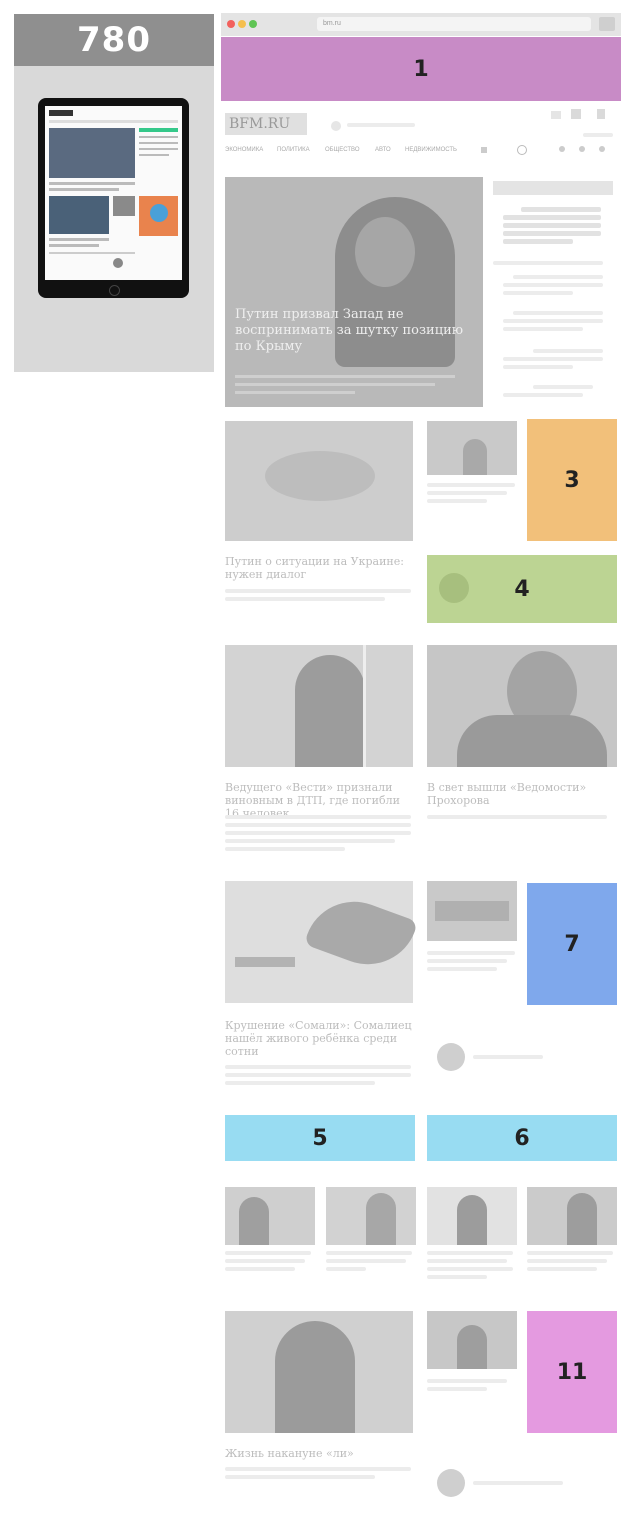  I want to click on article-image-6b, so click(472, 1340).